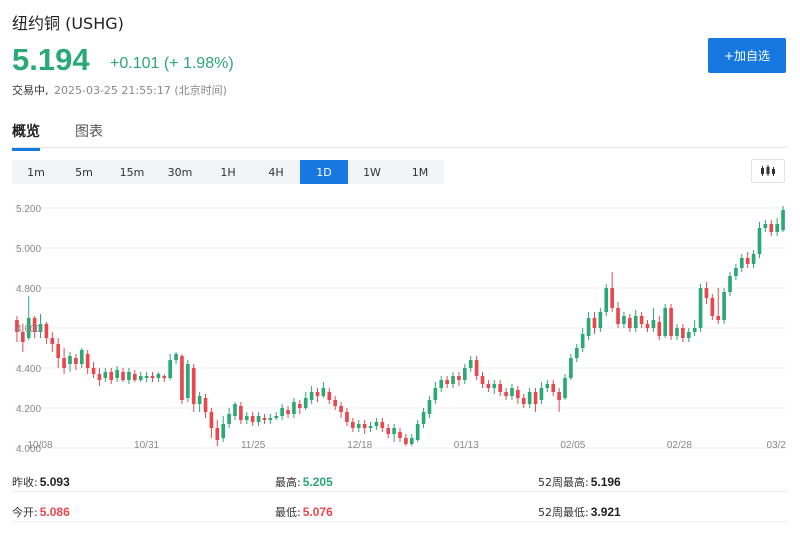 The width and height of the screenshot is (800, 540). Describe the element at coordinates (777, 445) in the screenshot. I see `x-tick-label: 03/2` at that location.